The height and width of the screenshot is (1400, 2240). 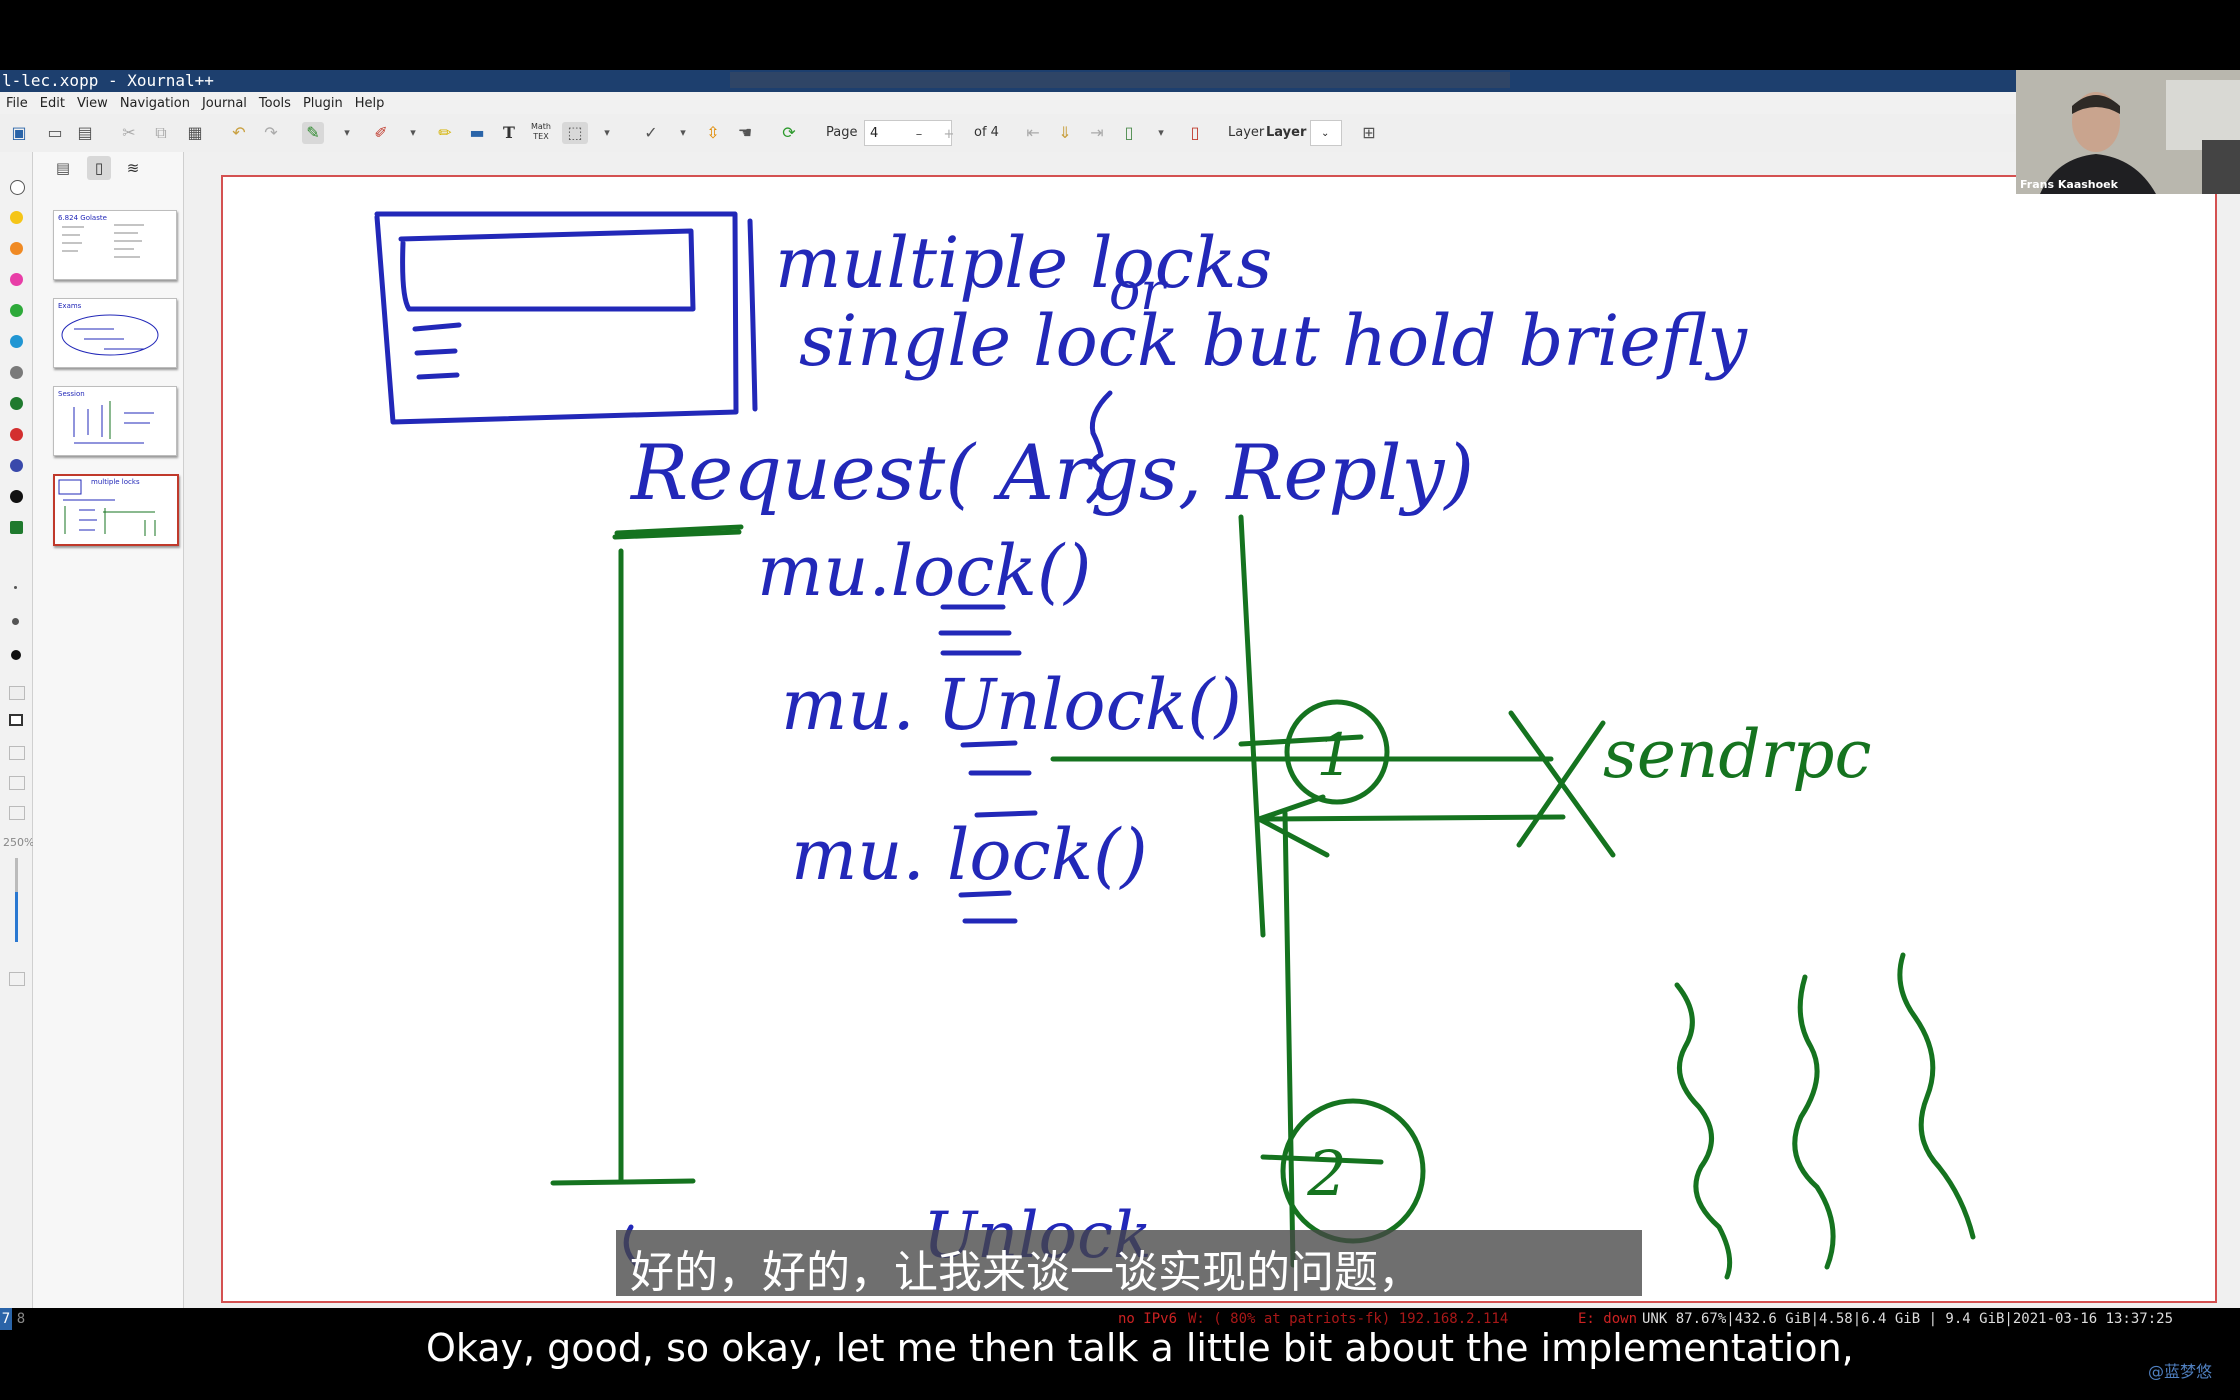 I want to click on thumbnail-2-scribbles, so click(x=110, y=335).